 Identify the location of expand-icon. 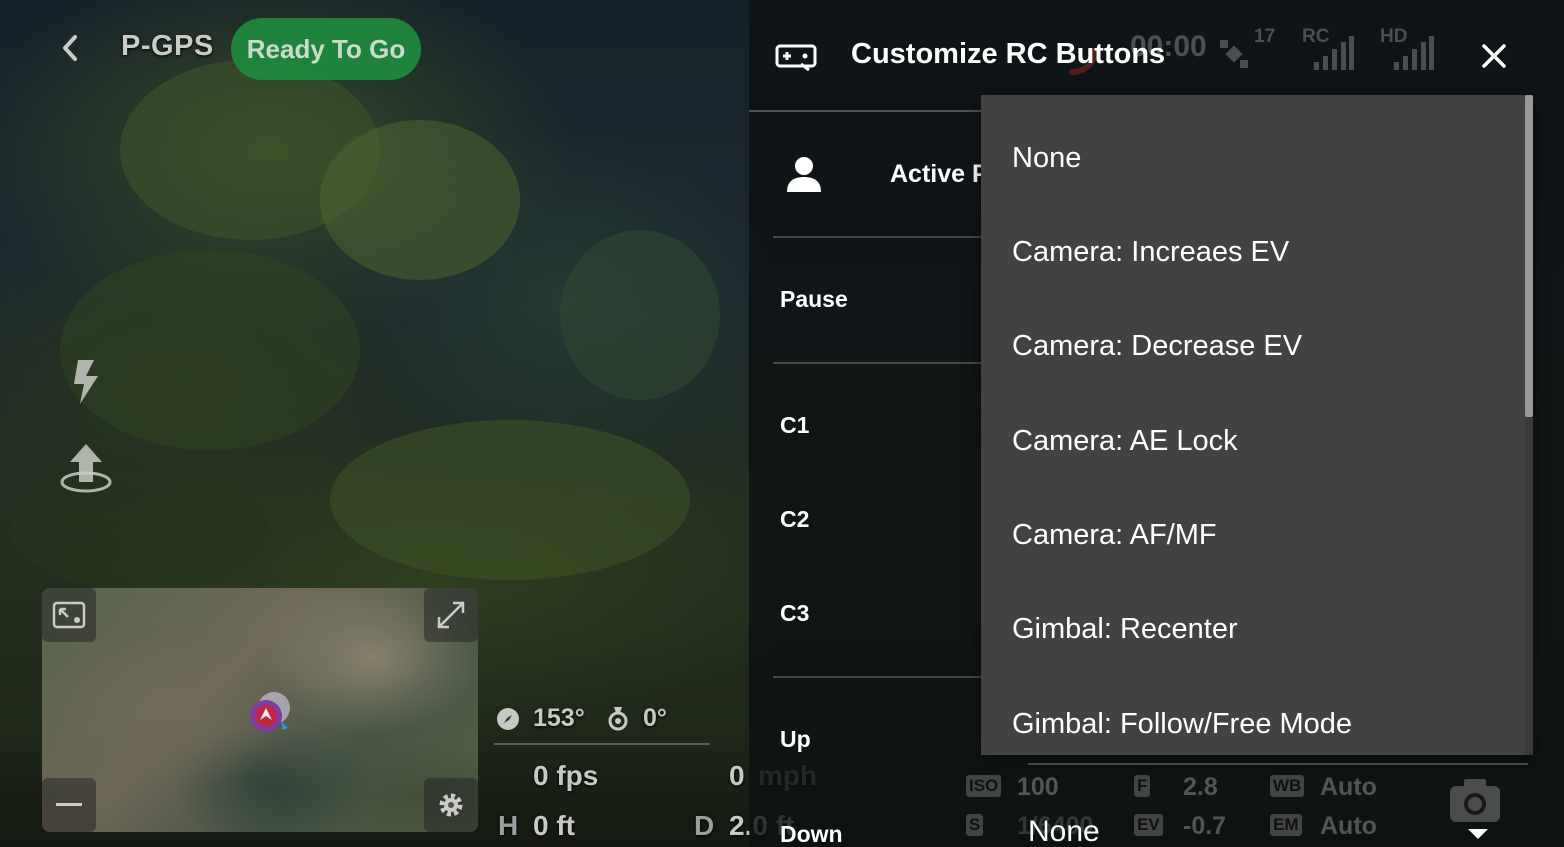
(451, 615).